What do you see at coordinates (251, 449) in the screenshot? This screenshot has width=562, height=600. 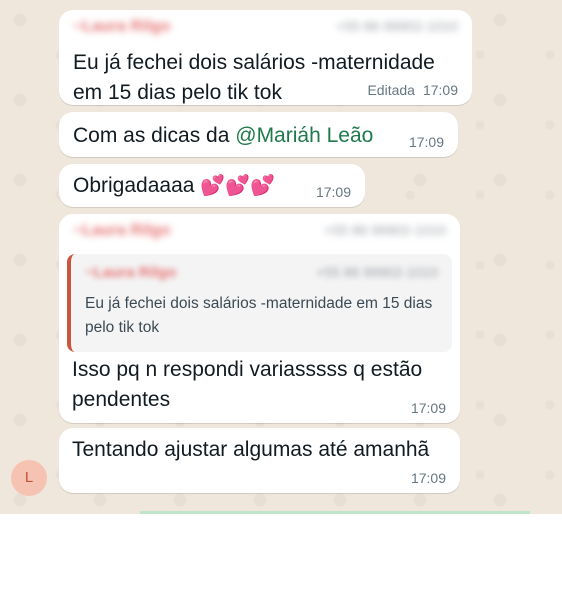 I see `message-text: Tentando ajustar algumas até amanhã` at bounding box center [251, 449].